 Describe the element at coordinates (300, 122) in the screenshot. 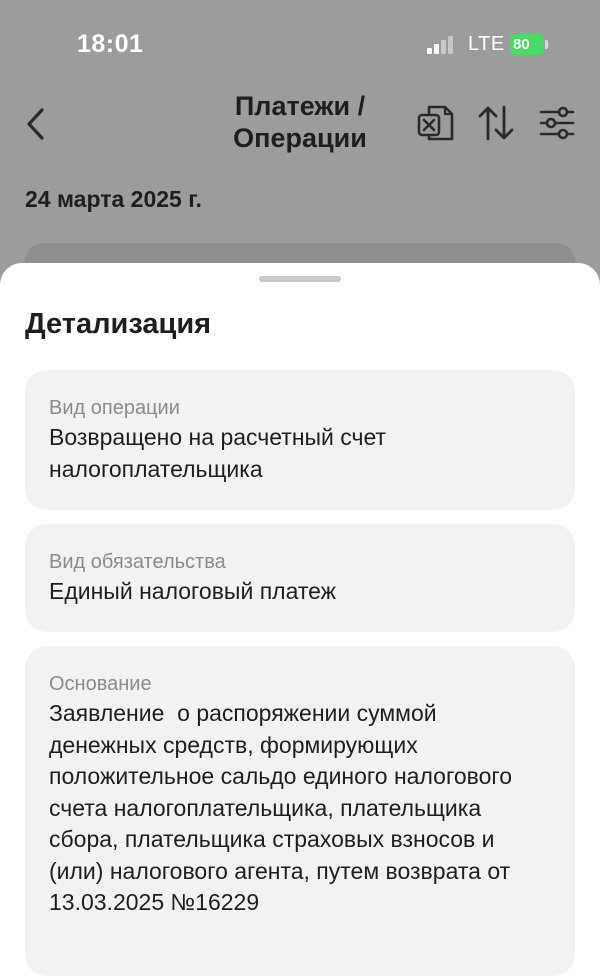

I see `page-title: Платежи / Операции` at that location.